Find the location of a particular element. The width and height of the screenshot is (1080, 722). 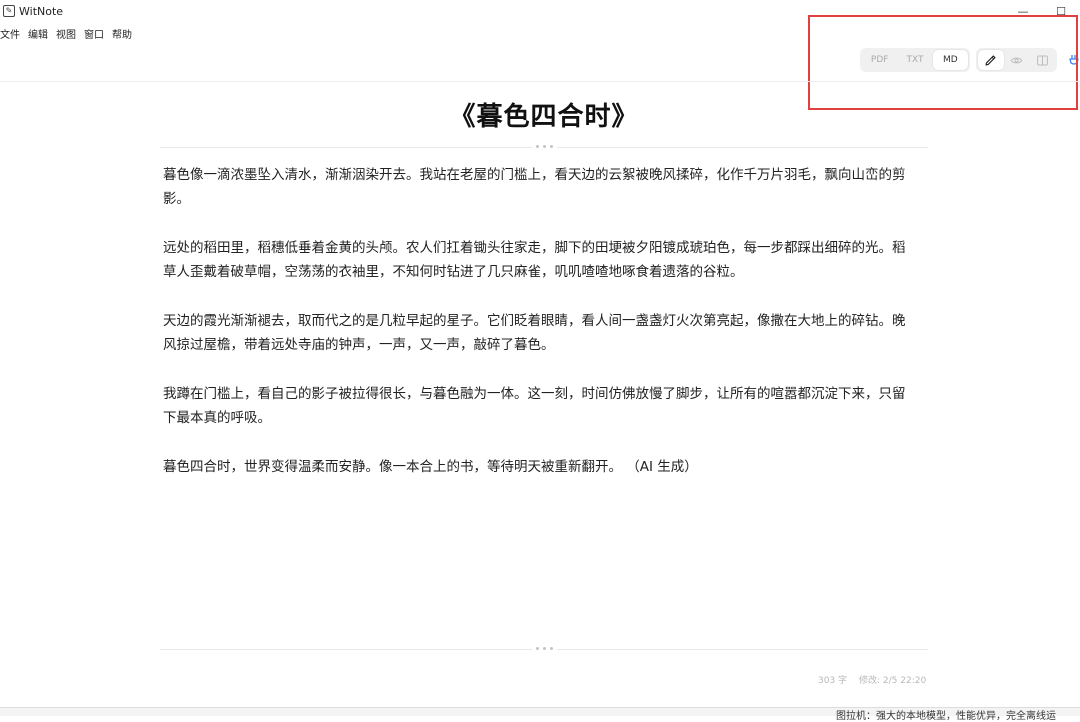

menu-file: 文件 is located at coordinates (10, 33).